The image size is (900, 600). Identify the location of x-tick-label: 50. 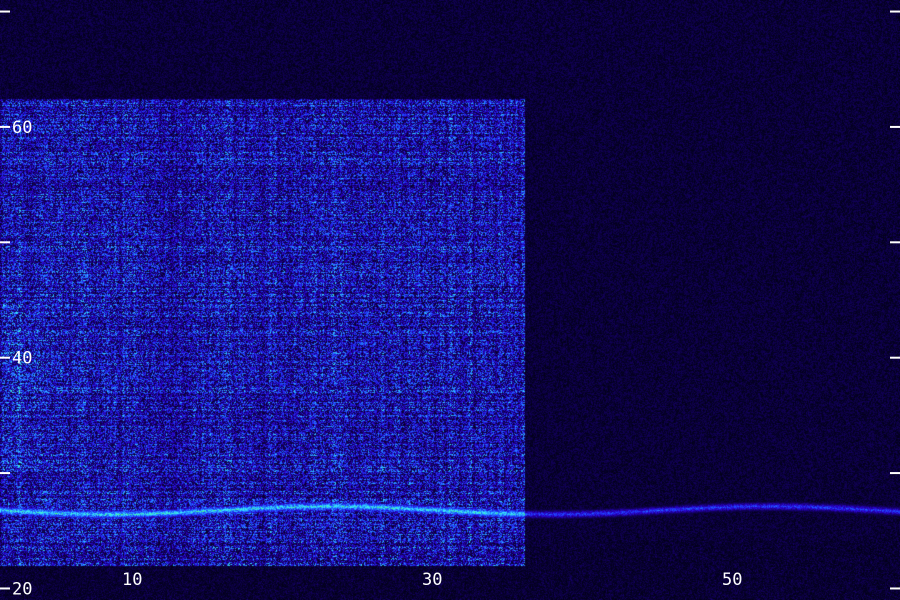
(732, 580).